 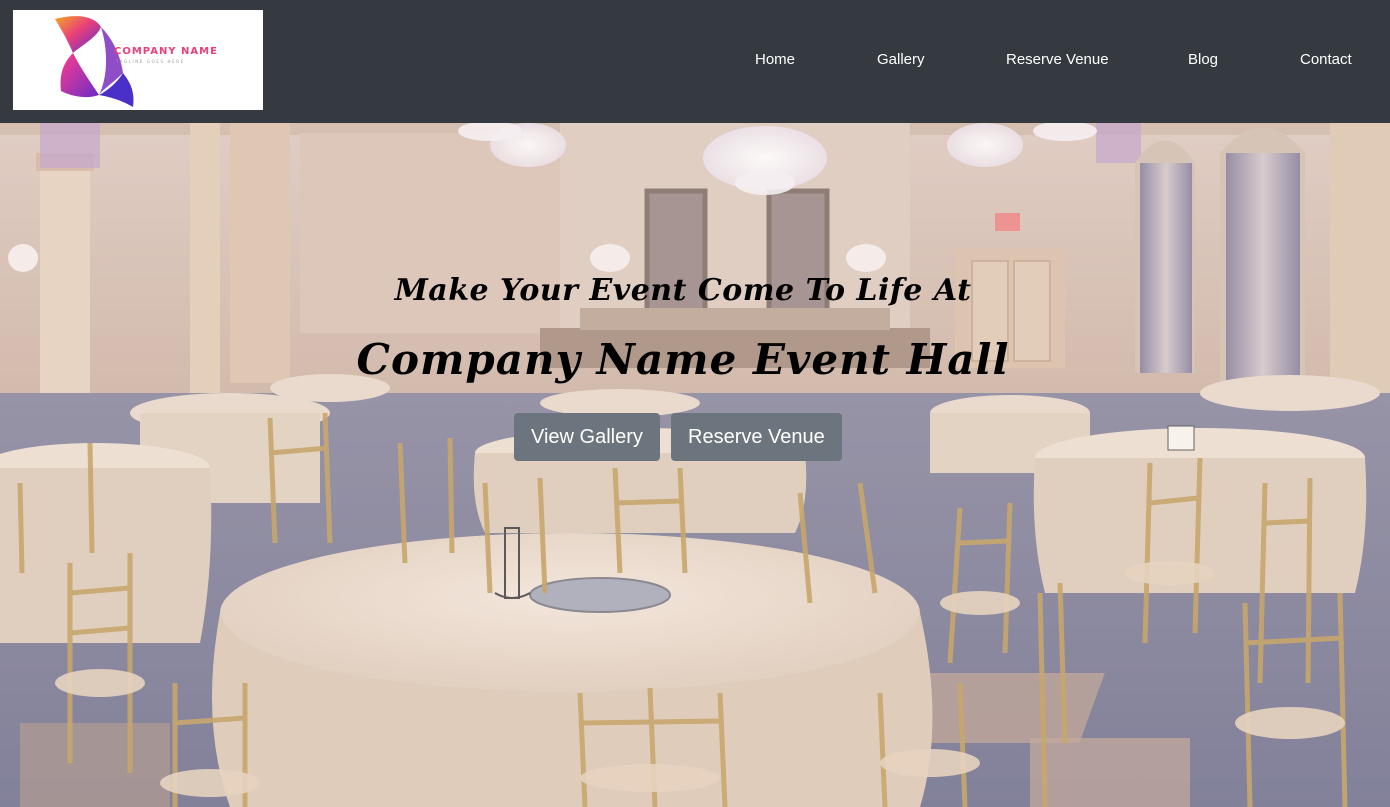 What do you see at coordinates (901, 59) in the screenshot?
I see `nav-link-gallery: Gallery` at bounding box center [901, 59].